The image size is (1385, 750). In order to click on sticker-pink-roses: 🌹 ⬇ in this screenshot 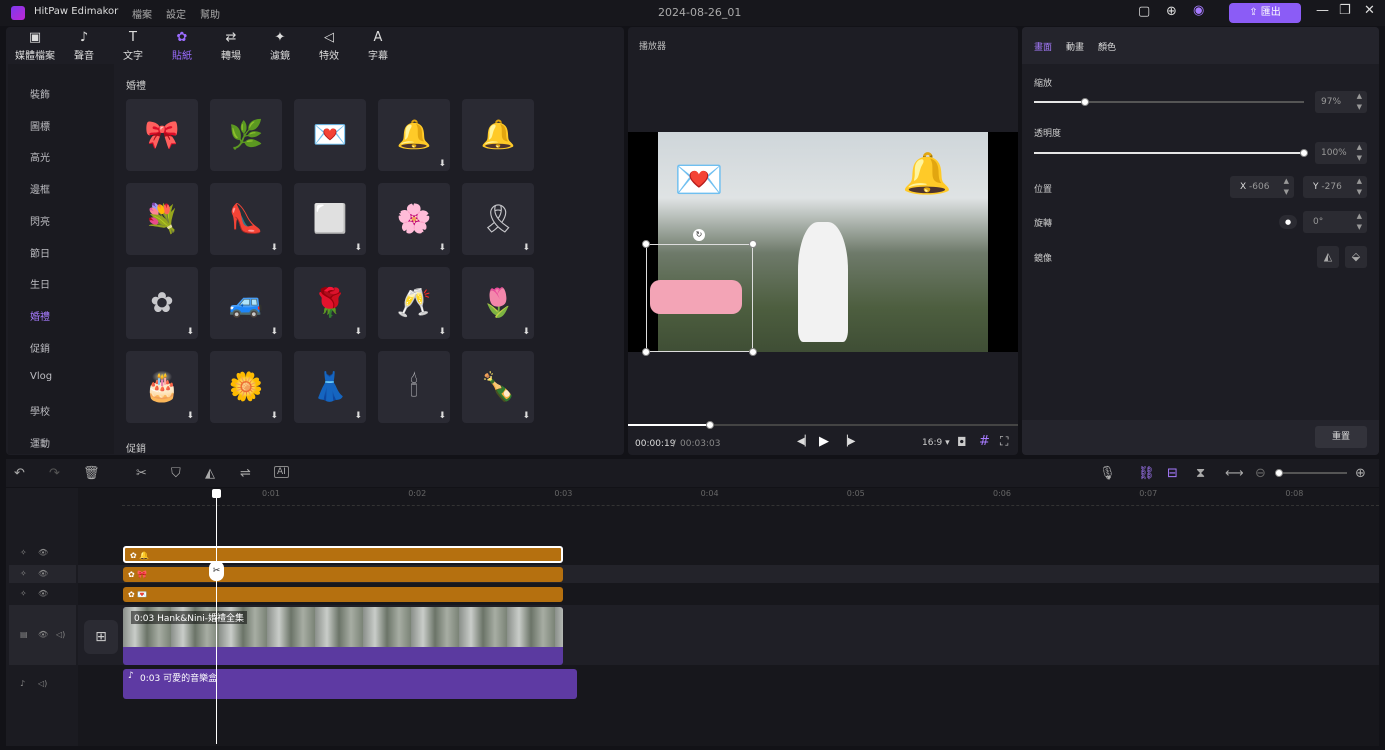, I will do `click(330, 303)`.